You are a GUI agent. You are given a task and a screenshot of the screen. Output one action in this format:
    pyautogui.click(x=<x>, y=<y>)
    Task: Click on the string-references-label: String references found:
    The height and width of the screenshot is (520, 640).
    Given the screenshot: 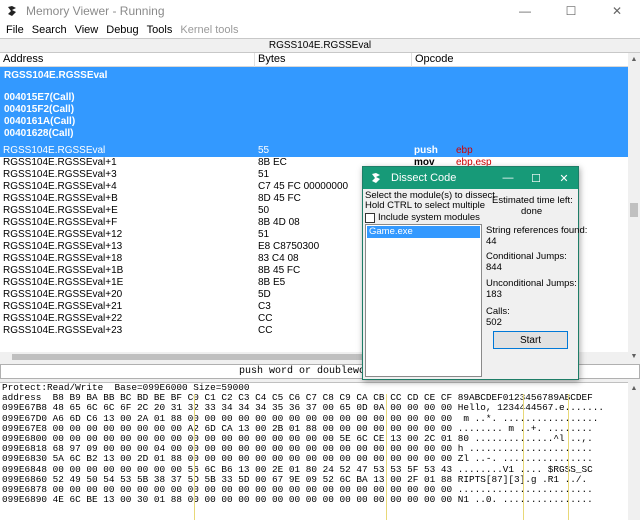 What is the action you would take?
    pyautogui.click(x=537, y=230)
    